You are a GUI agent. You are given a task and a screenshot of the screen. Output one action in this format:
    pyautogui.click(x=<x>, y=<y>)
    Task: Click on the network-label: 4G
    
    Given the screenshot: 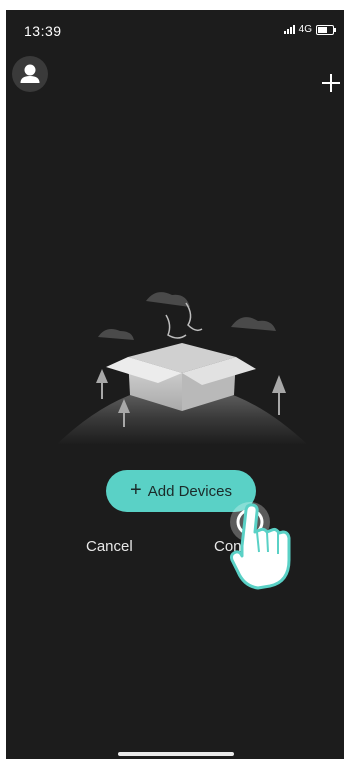 What is the action you would take?
    pyautogui.click(x=305, y=29)
    